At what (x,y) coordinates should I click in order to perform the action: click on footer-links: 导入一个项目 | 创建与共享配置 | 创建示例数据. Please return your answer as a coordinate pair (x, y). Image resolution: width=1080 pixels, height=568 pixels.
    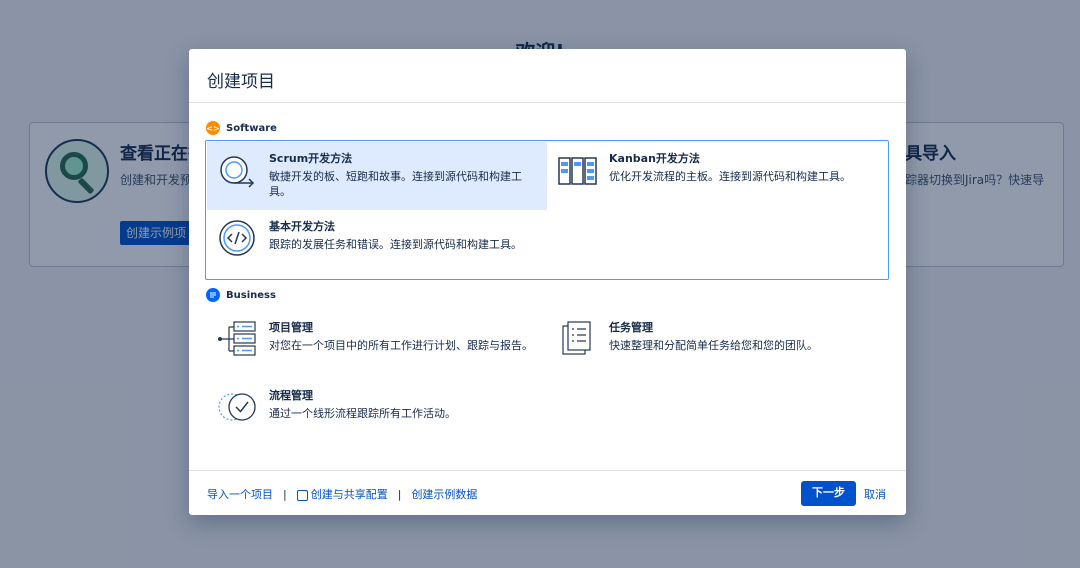
    Looking at the image, I should click on (342, 494).